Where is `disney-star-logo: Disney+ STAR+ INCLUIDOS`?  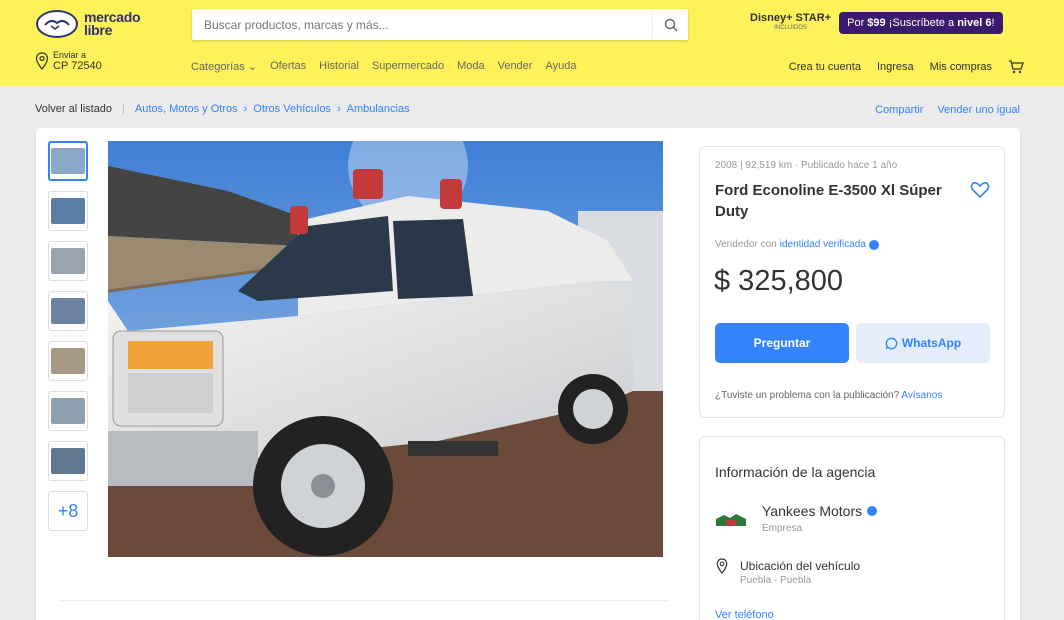
disney-star-logo: Disney+ STAR+ INCLUIDOS is located at coordinates (790, 23).